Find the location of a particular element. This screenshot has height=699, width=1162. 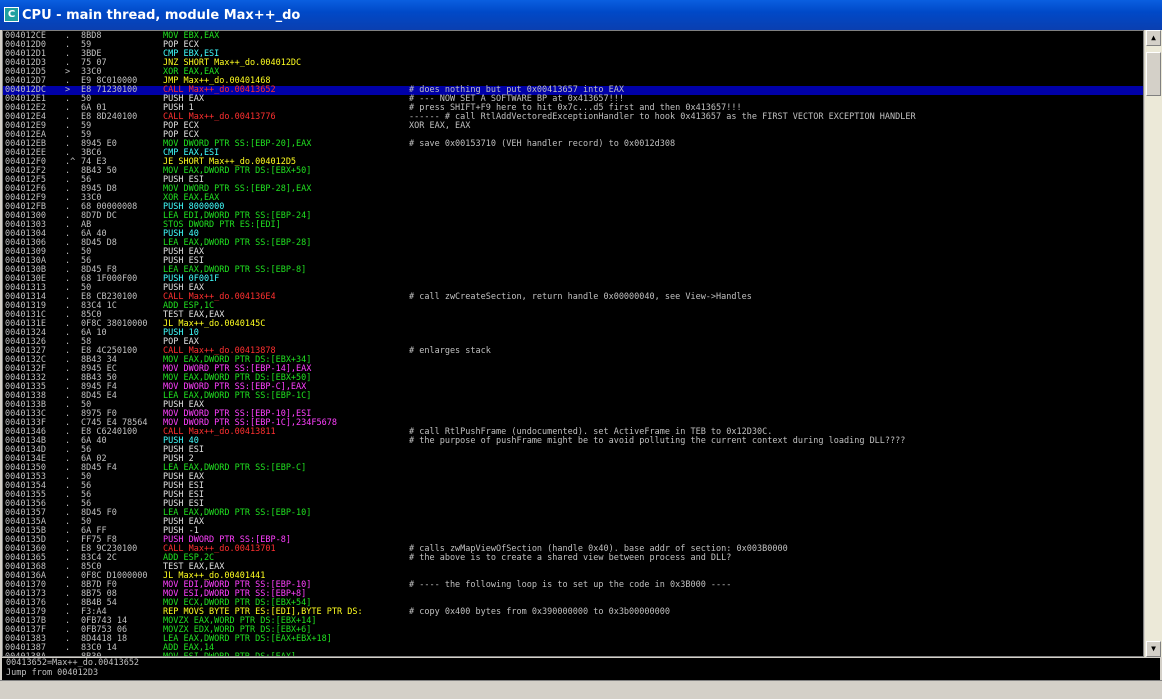

bottom-panel-strip is located at coordinates (581, 689).